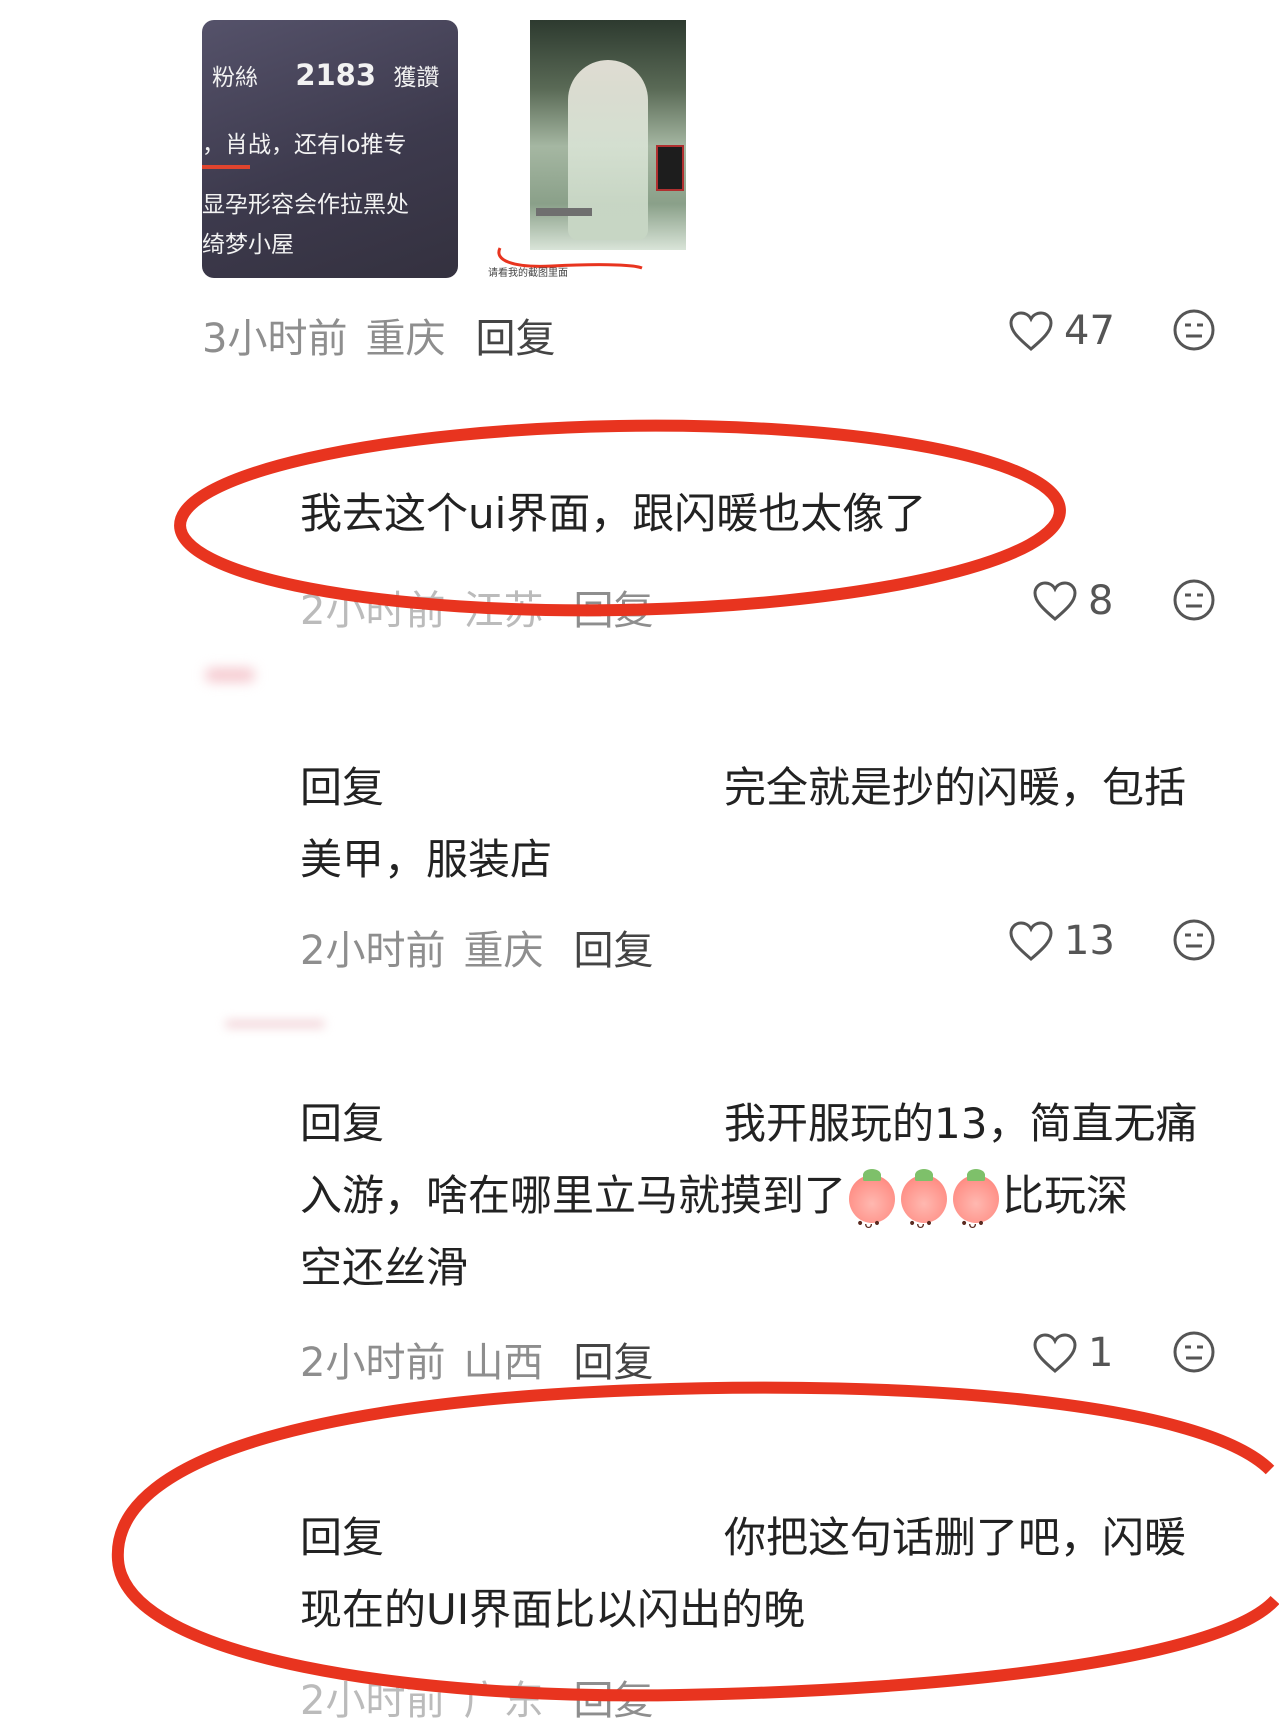 The height and width of the screenshot is (1726, 1279). I want to click on comment-meta-row: 3小时前 重庆 回复, so click(378, 335).